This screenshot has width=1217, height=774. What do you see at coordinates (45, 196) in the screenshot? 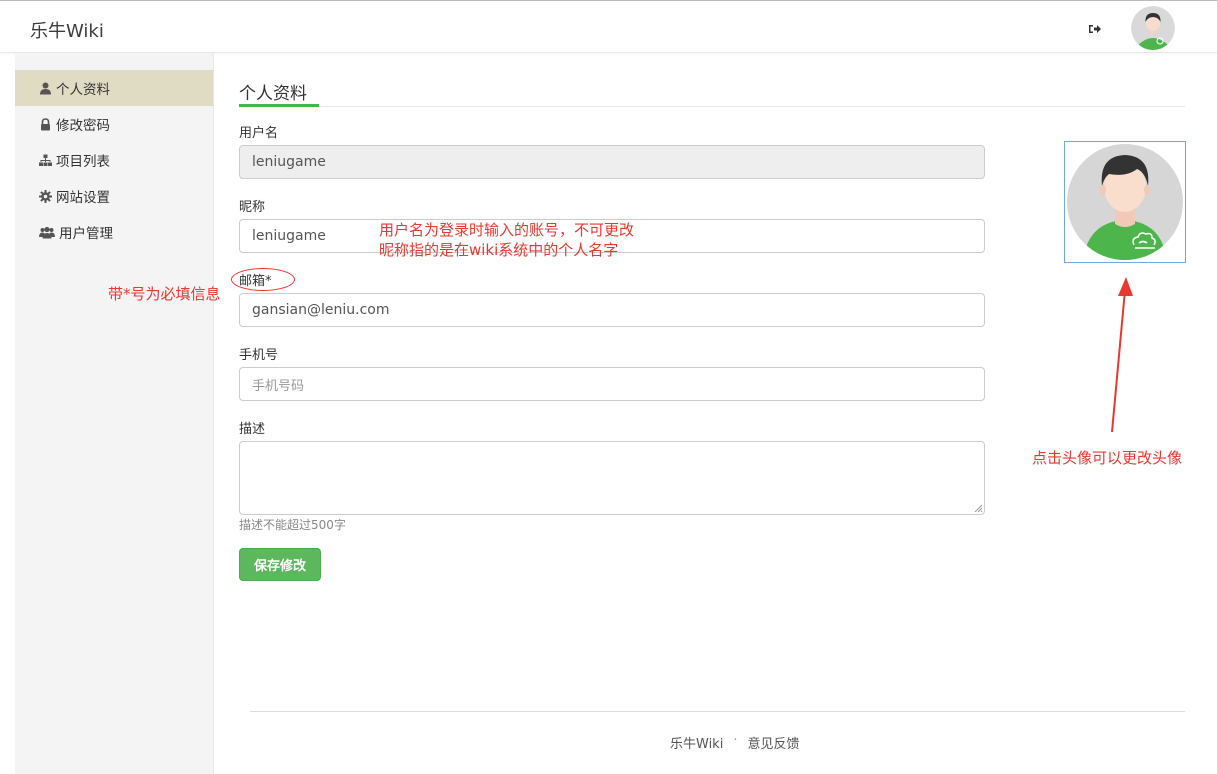
I see `gear-icon` at bounding box center [45, 196].